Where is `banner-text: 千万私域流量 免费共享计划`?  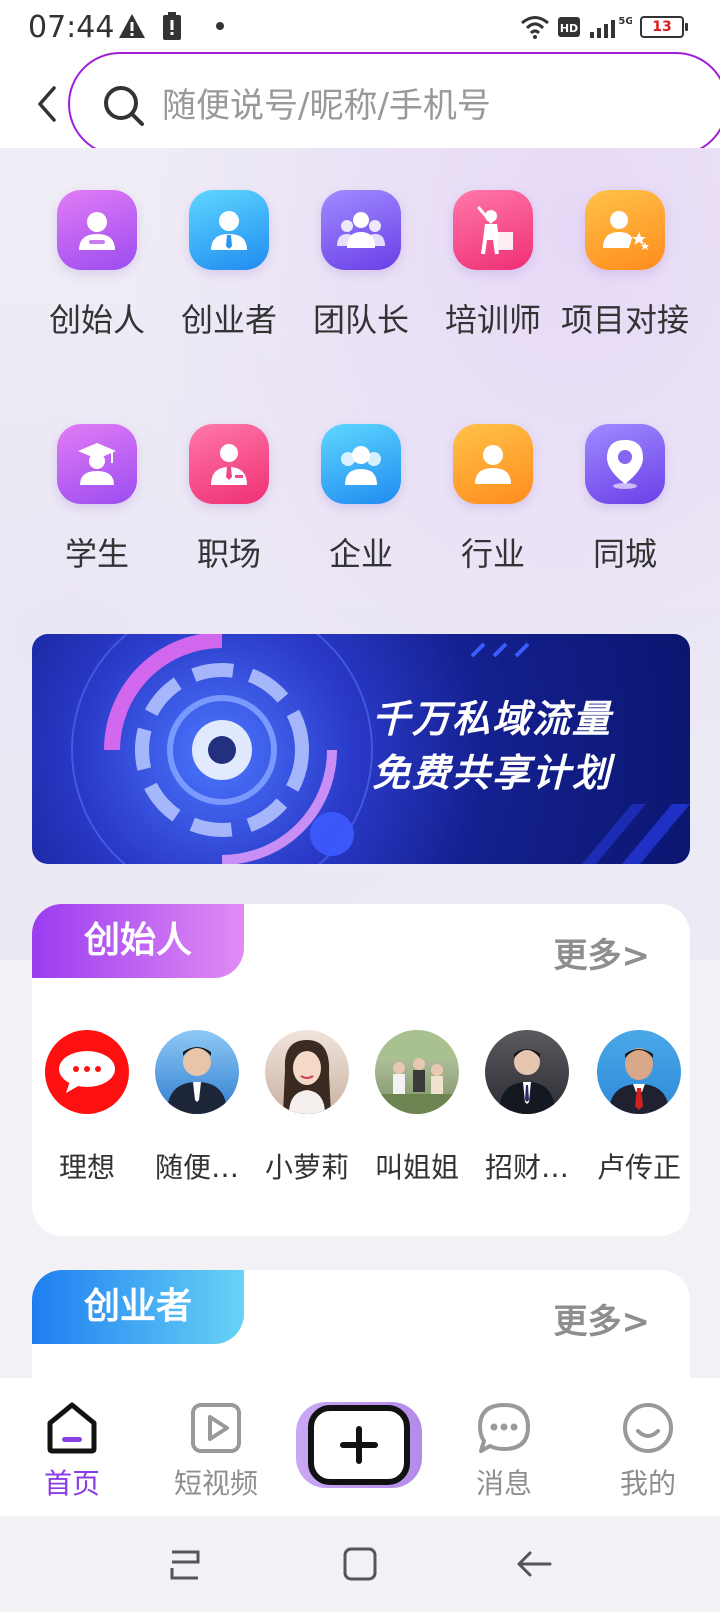
banner-text: 千万私域流量 免费共享计划 is located at coordinates (492, 746).